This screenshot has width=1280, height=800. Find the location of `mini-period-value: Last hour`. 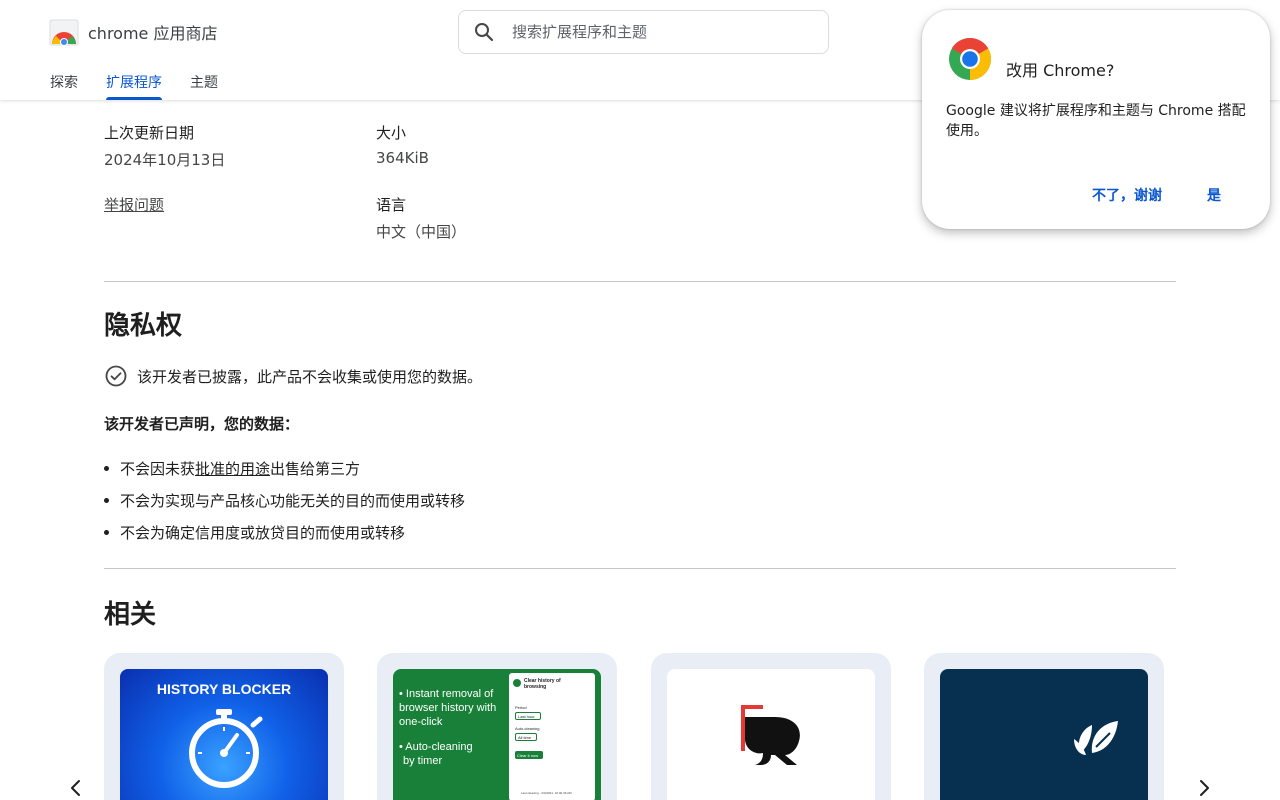

mini-period-value: Last hour is located at coordinates (528, 716).